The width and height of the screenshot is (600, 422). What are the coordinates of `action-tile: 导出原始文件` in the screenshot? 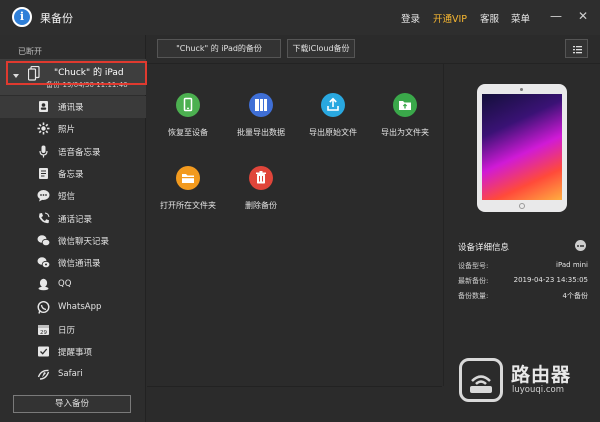 It's located at (333, 123).